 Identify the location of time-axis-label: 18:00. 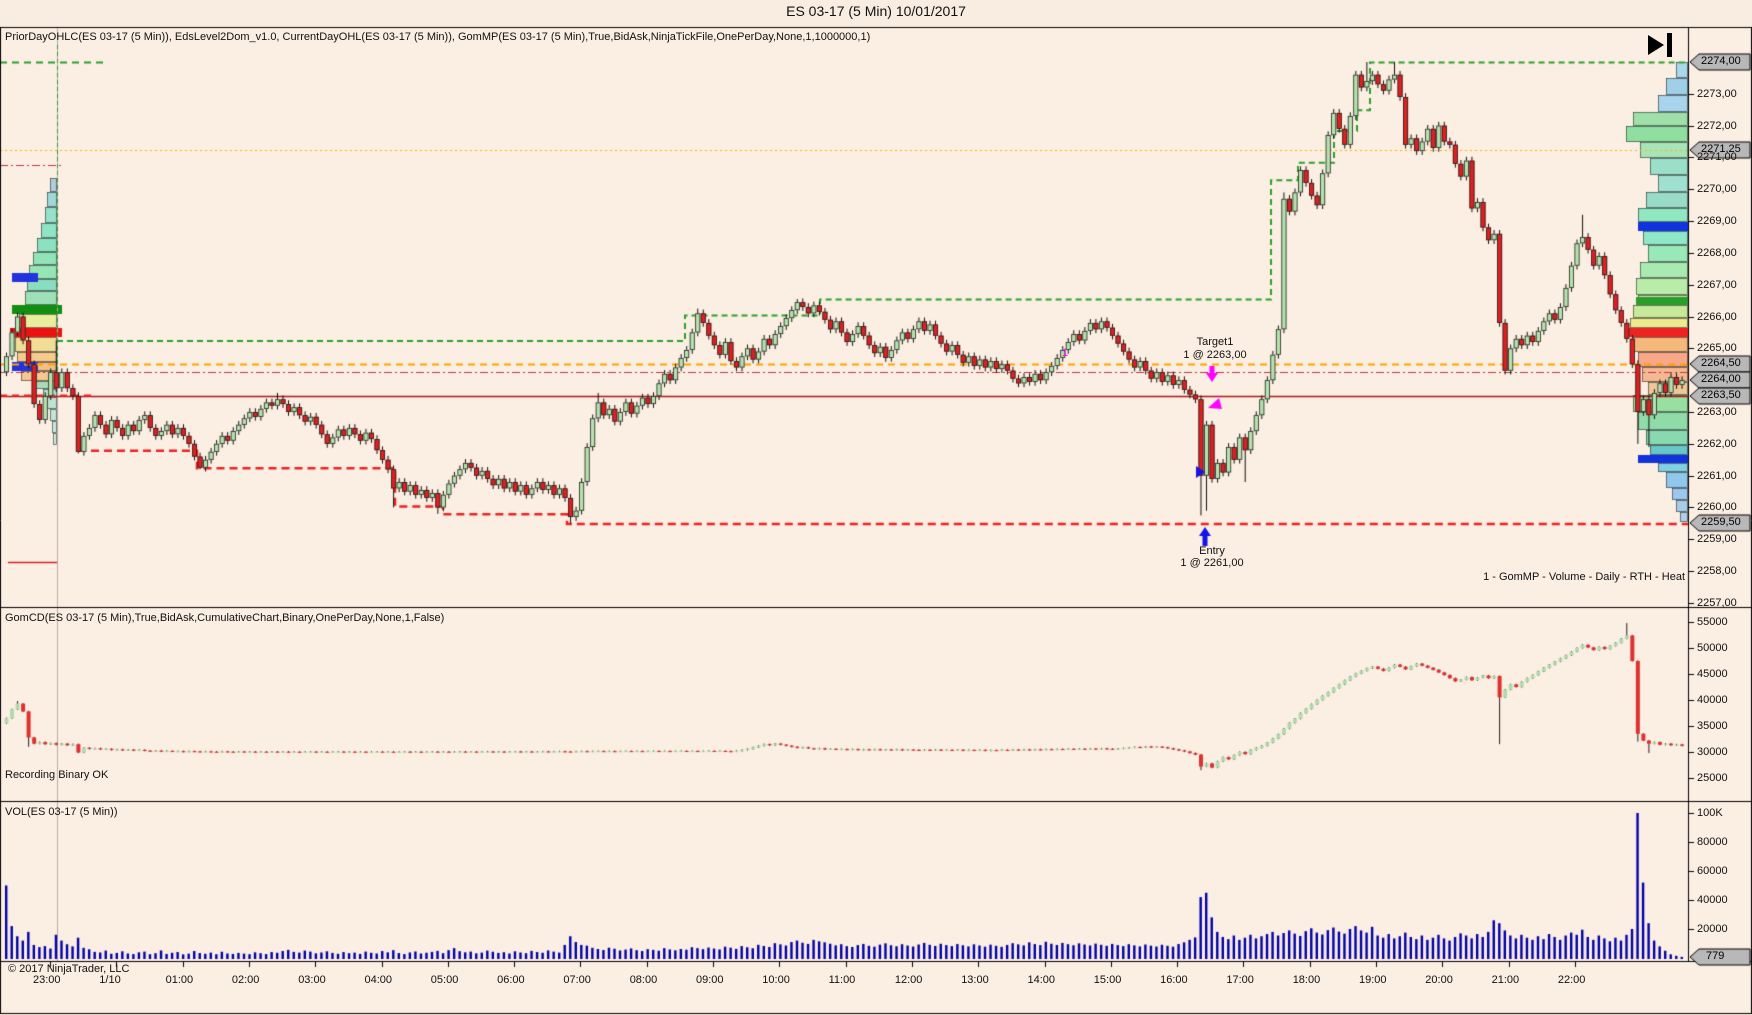
(1306, 980).